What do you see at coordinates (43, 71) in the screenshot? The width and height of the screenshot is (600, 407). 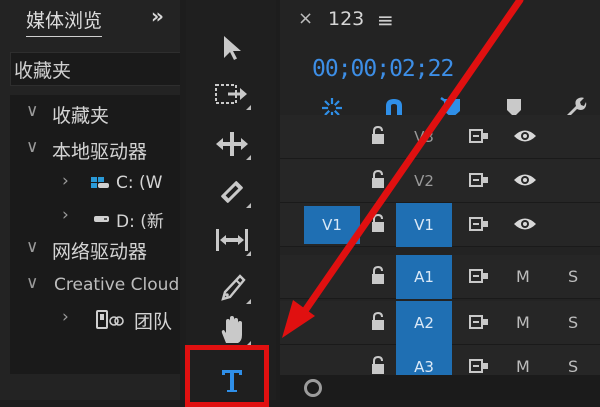 I see `favorites-dropdown-value: 收藏夹` at bounding box center [43, 71].